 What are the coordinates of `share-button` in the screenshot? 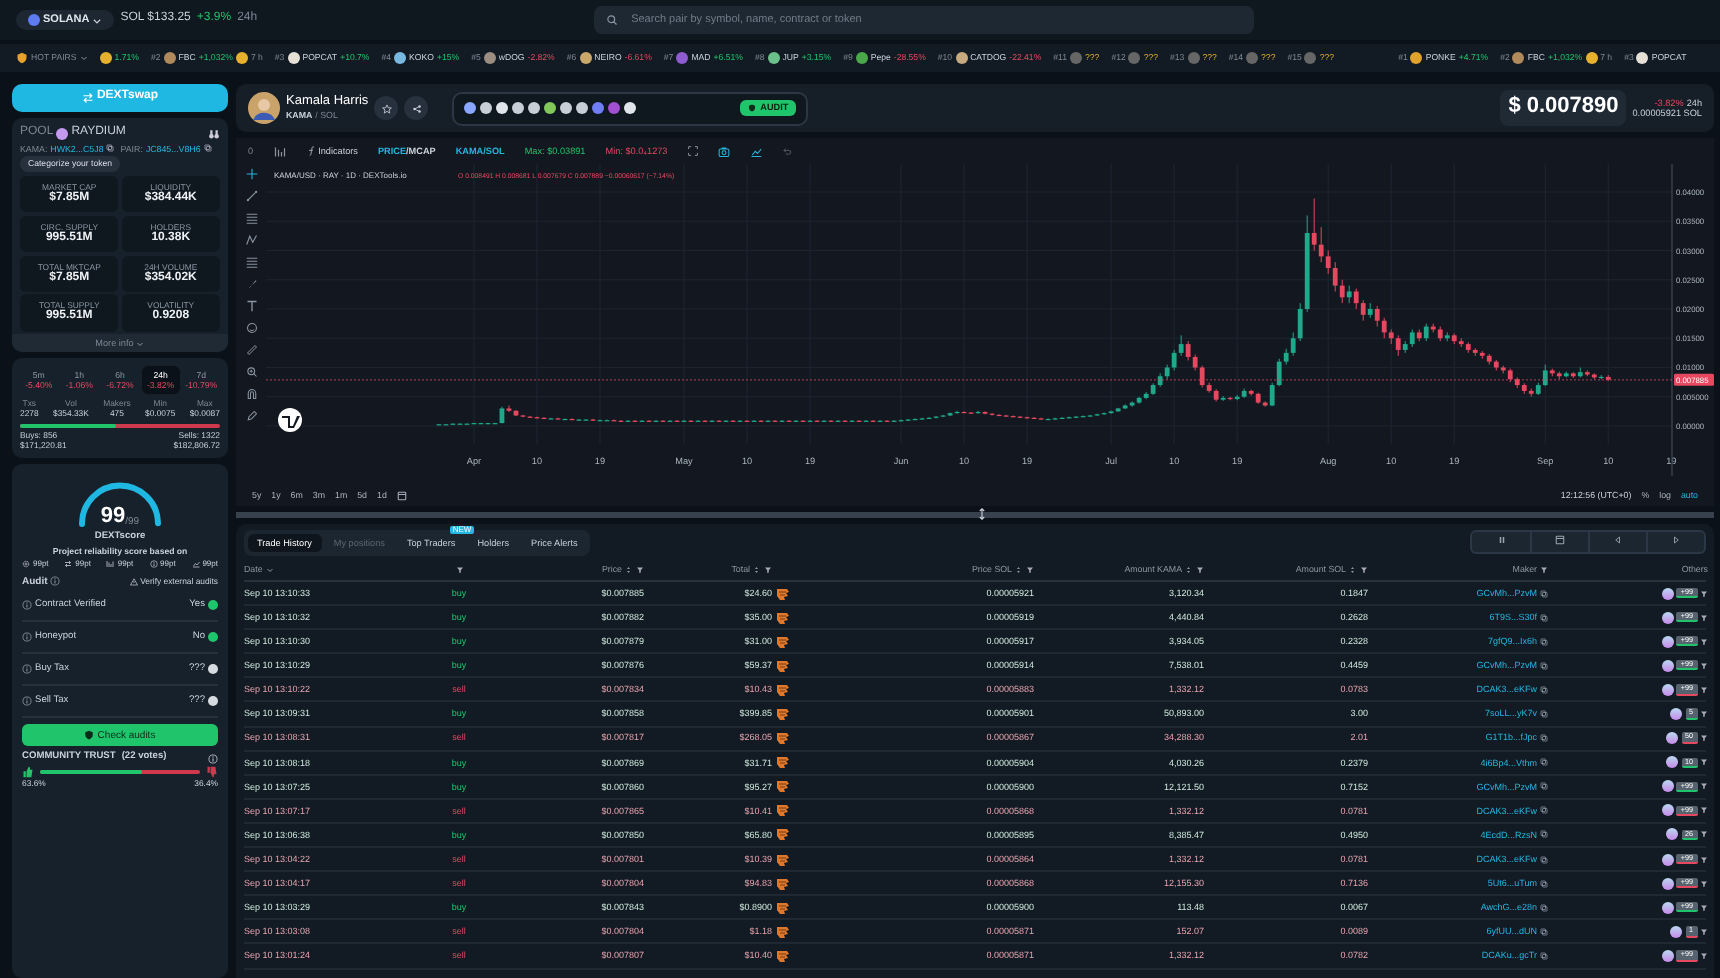 It's located at (416, 108).